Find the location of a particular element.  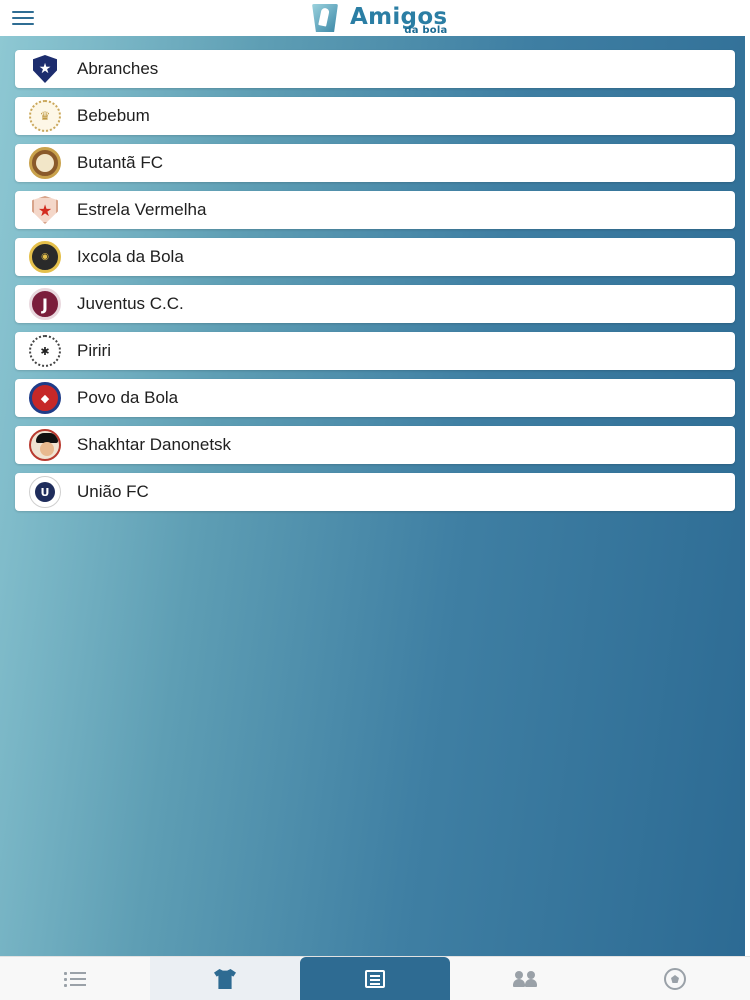

piriri-crest-icon: ✱ is located at coordinates (45, 351).